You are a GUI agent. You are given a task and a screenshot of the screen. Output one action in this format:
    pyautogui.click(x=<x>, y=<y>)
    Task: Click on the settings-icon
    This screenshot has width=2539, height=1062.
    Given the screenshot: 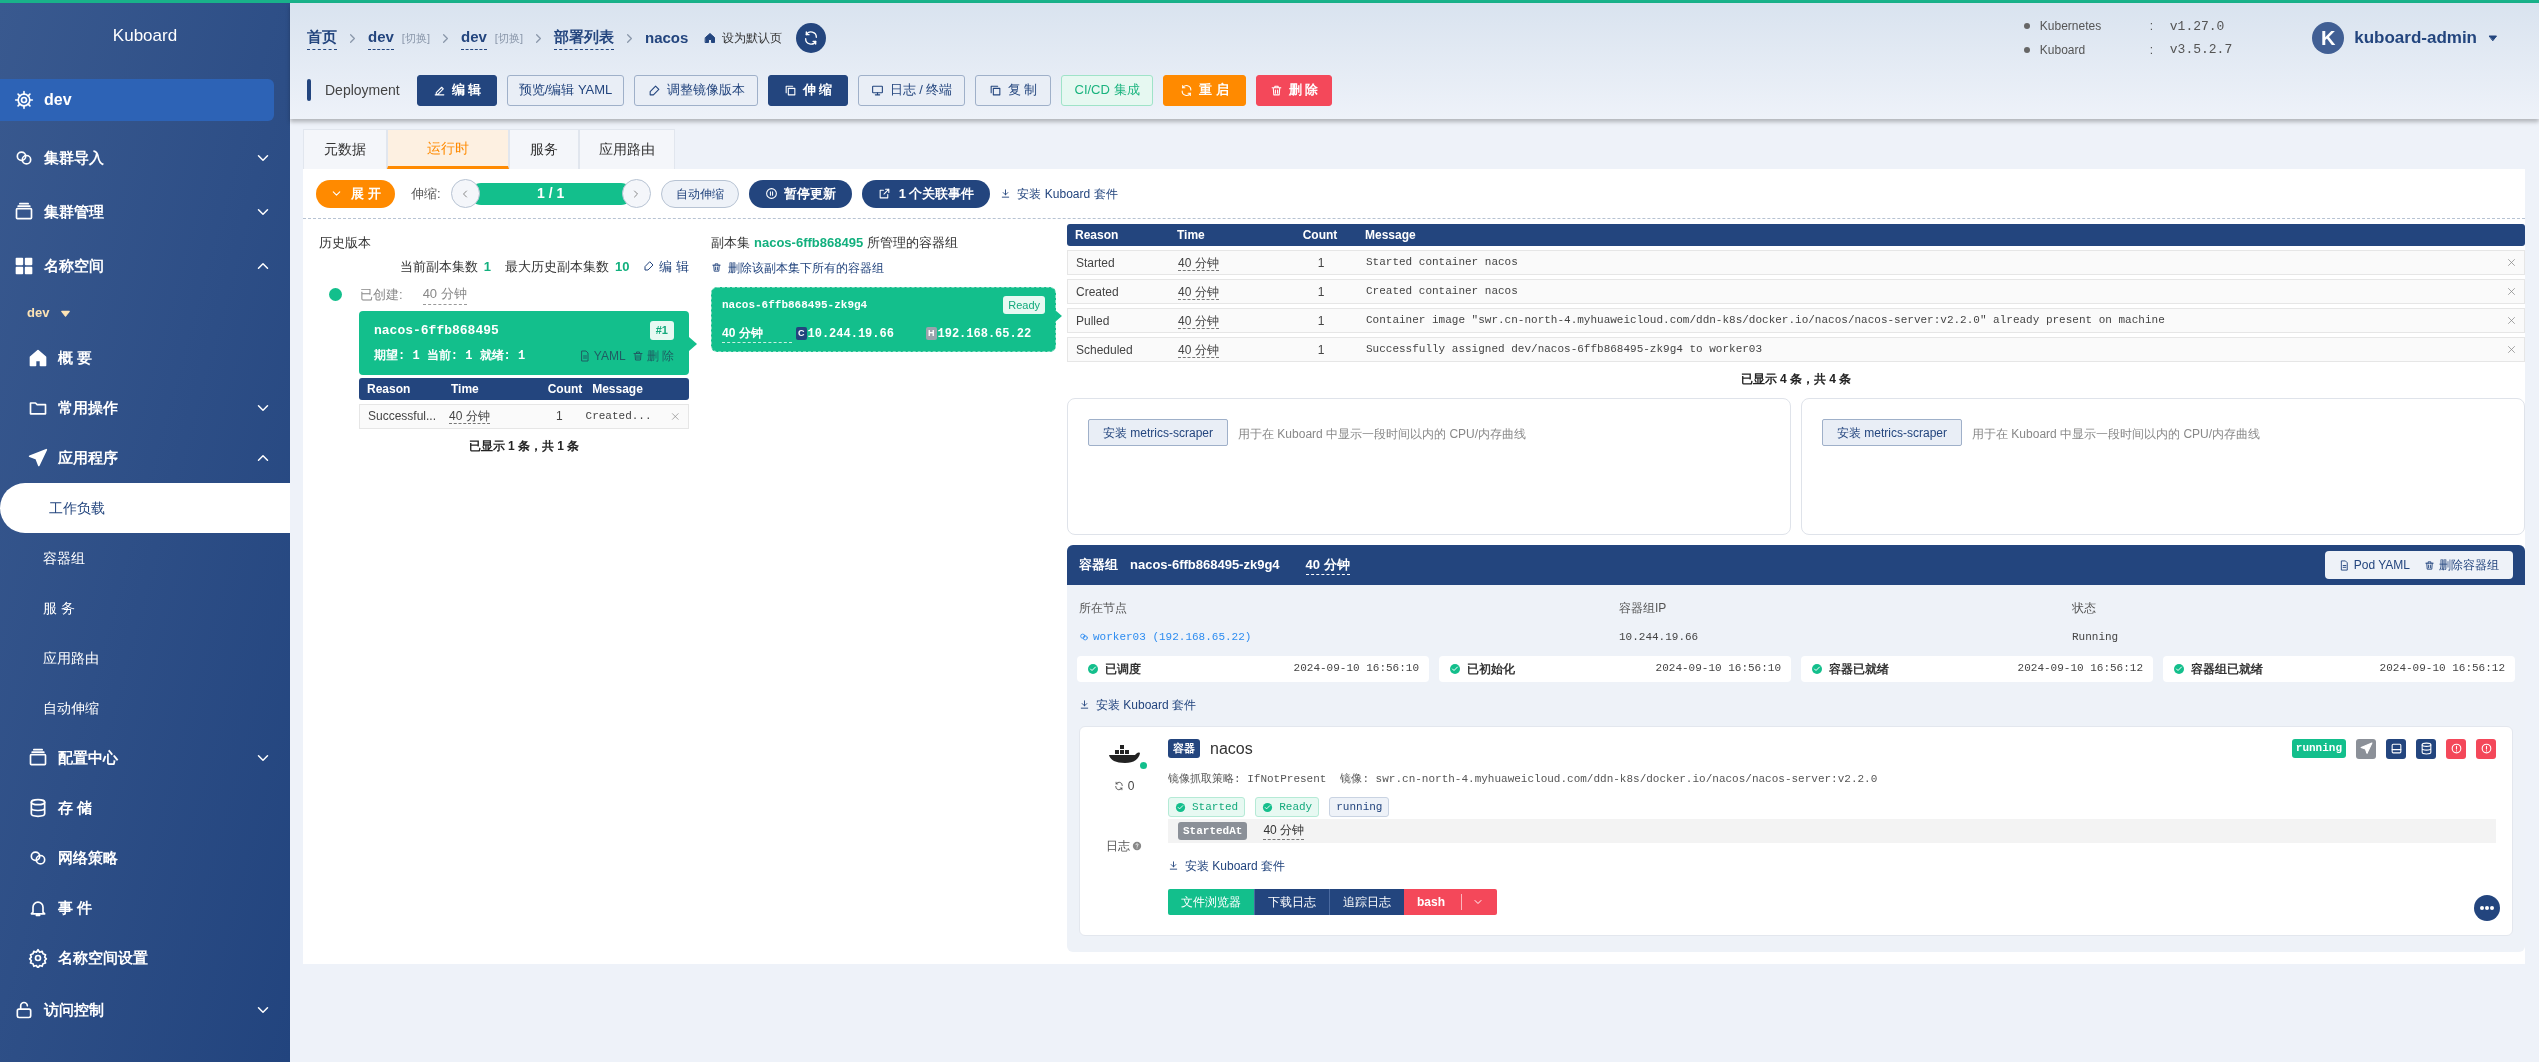 What is the action you would take?
    pyautogui.click(x=38, y=958)
    